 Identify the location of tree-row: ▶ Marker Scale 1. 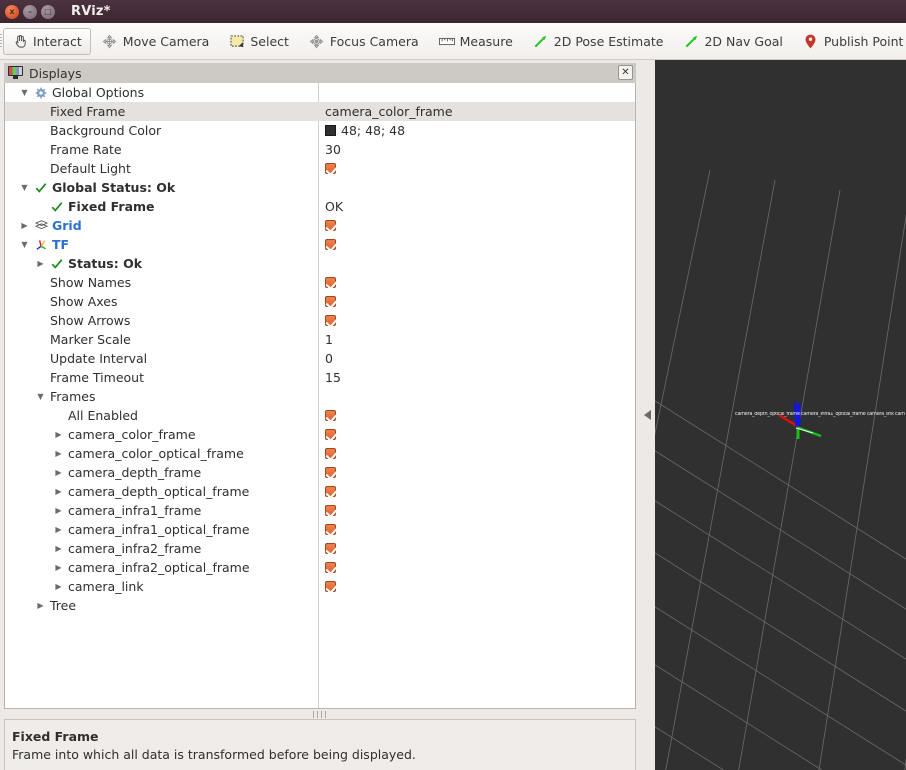
(320, 339).